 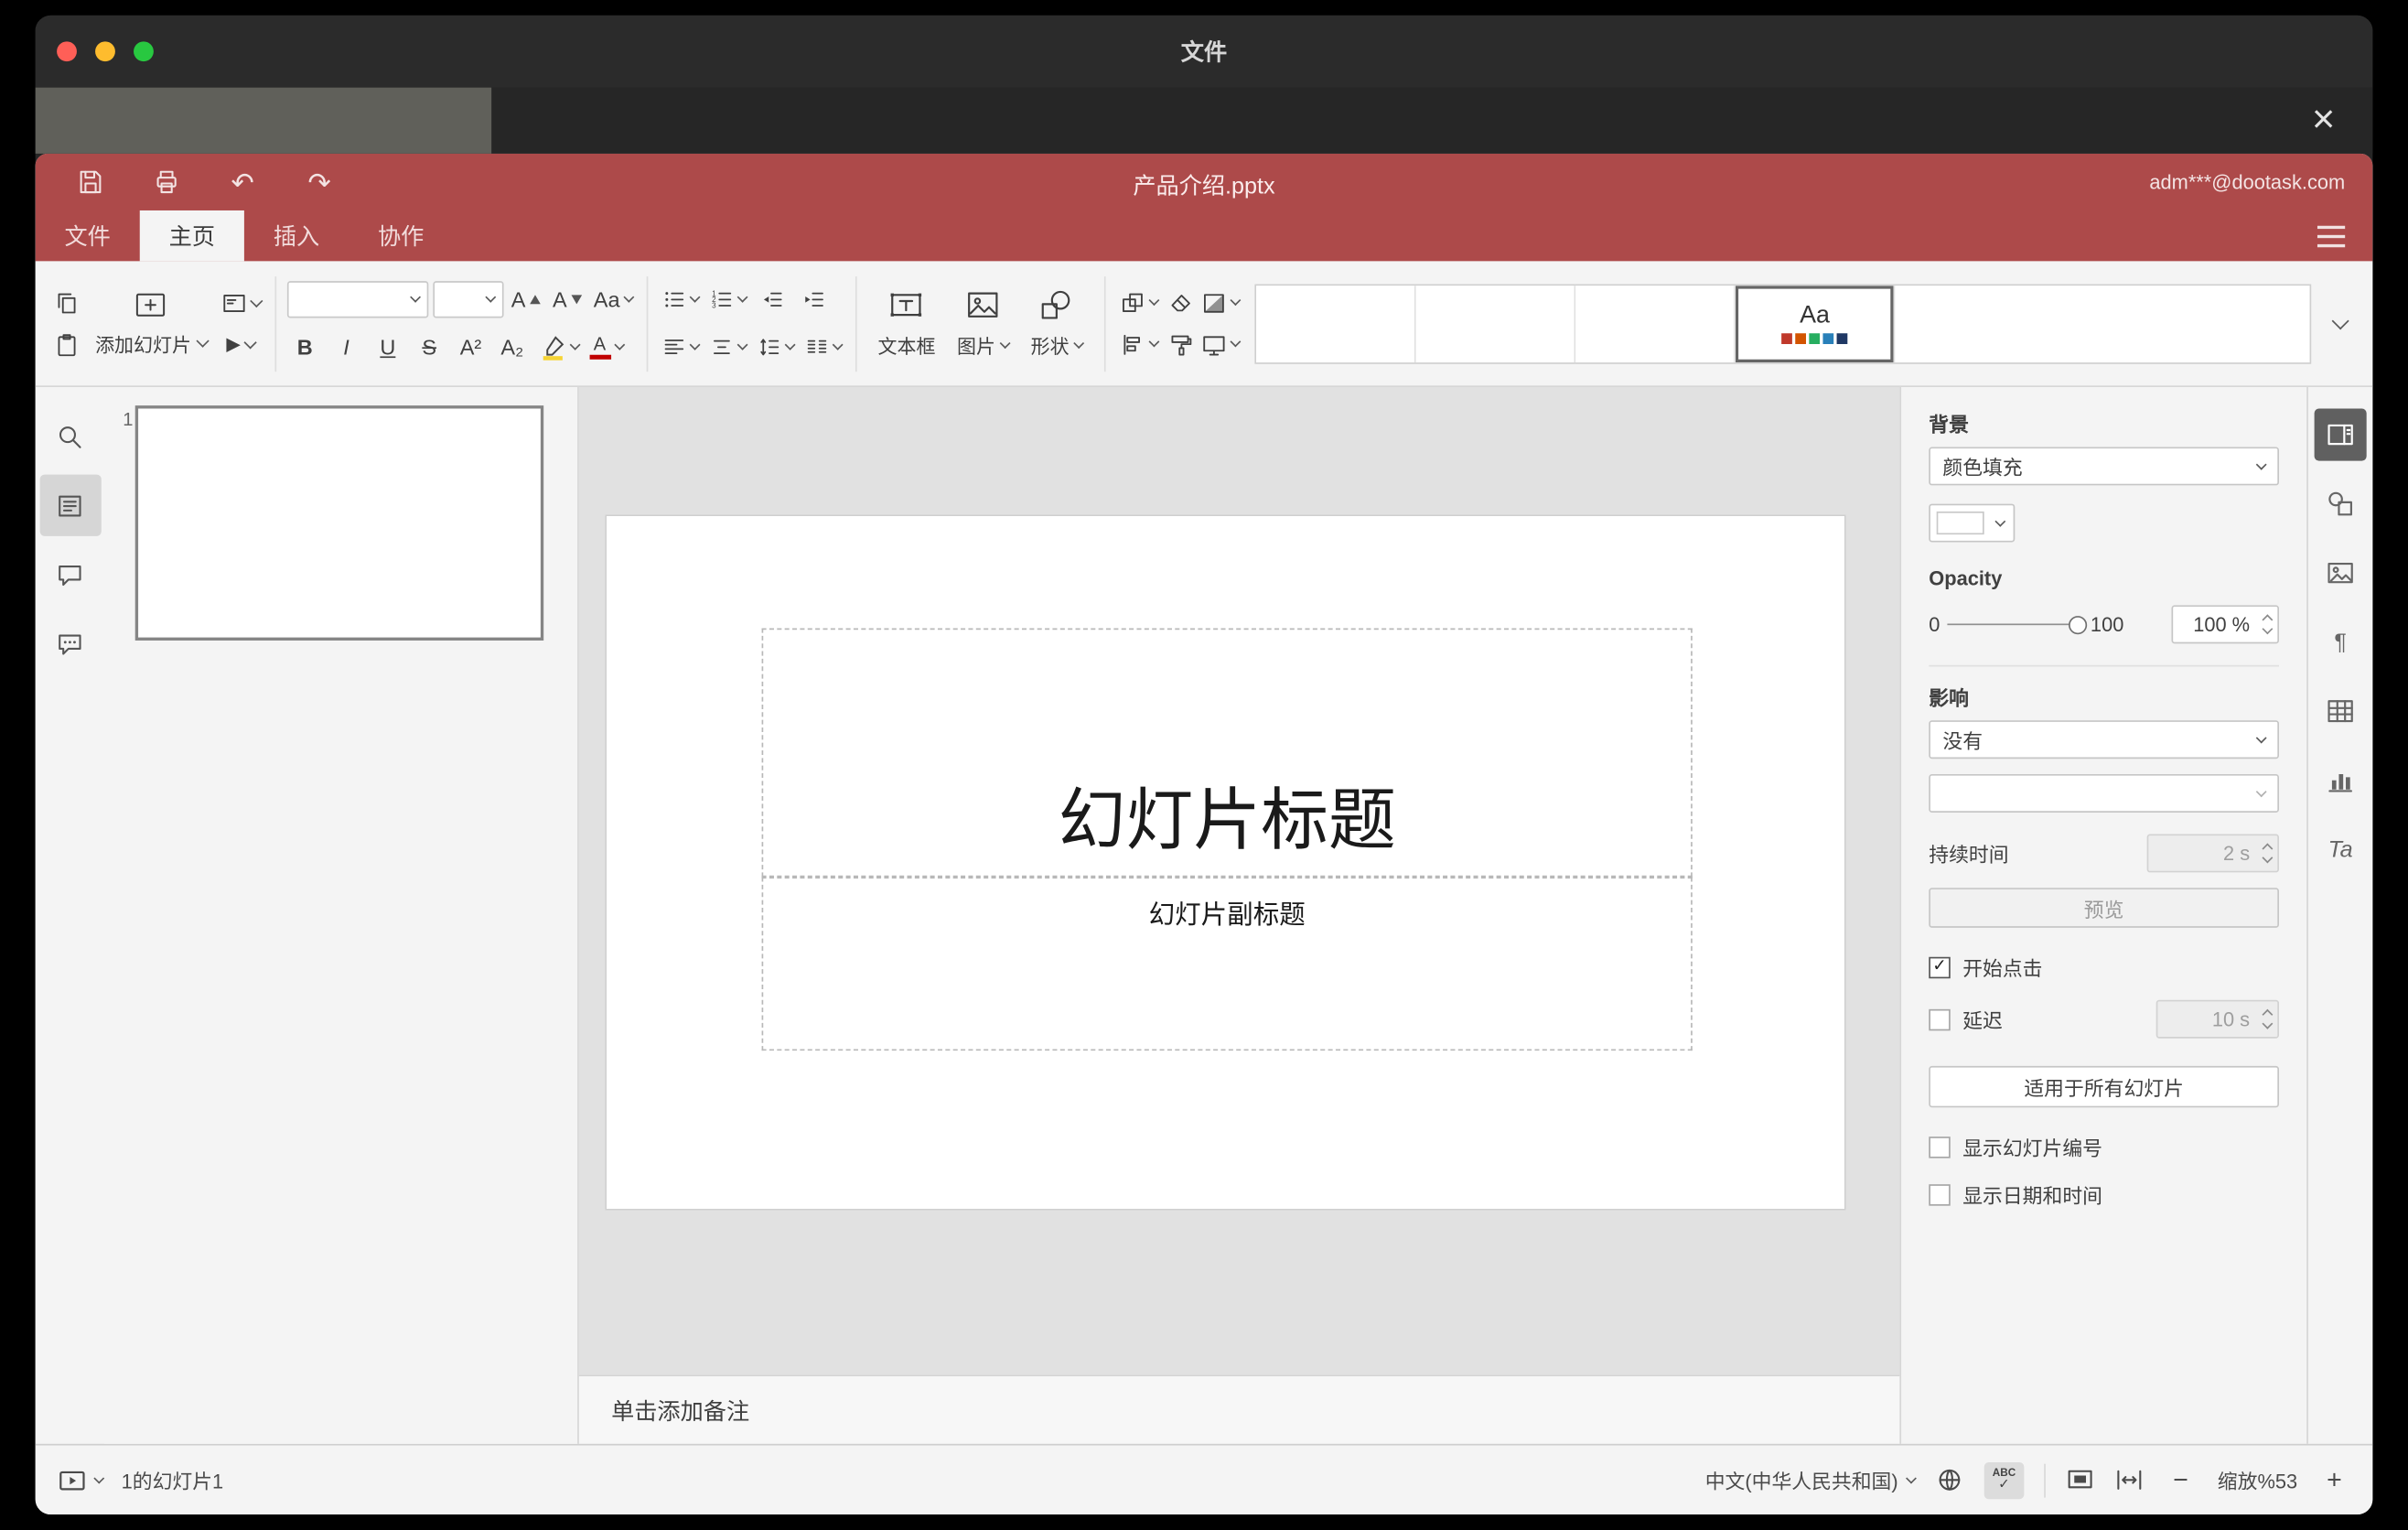 What do you see at coordinates (240, 303) in the screenshot?
I see `change-layout-icon` at bounding box center [240, 303].